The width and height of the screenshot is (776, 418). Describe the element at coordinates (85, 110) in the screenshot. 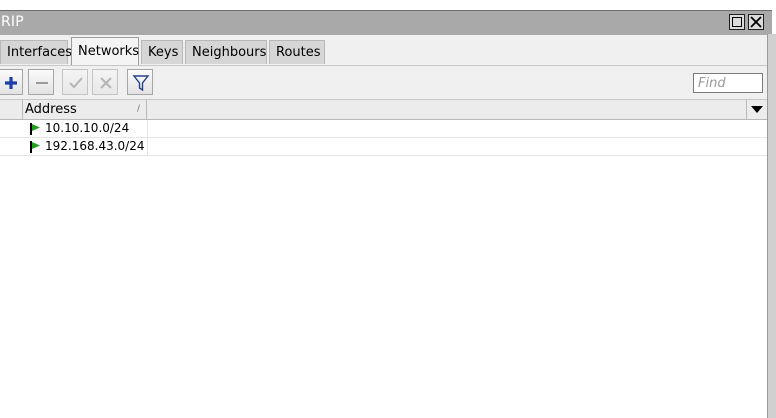

I see `column-header-address: Address /` at that location.